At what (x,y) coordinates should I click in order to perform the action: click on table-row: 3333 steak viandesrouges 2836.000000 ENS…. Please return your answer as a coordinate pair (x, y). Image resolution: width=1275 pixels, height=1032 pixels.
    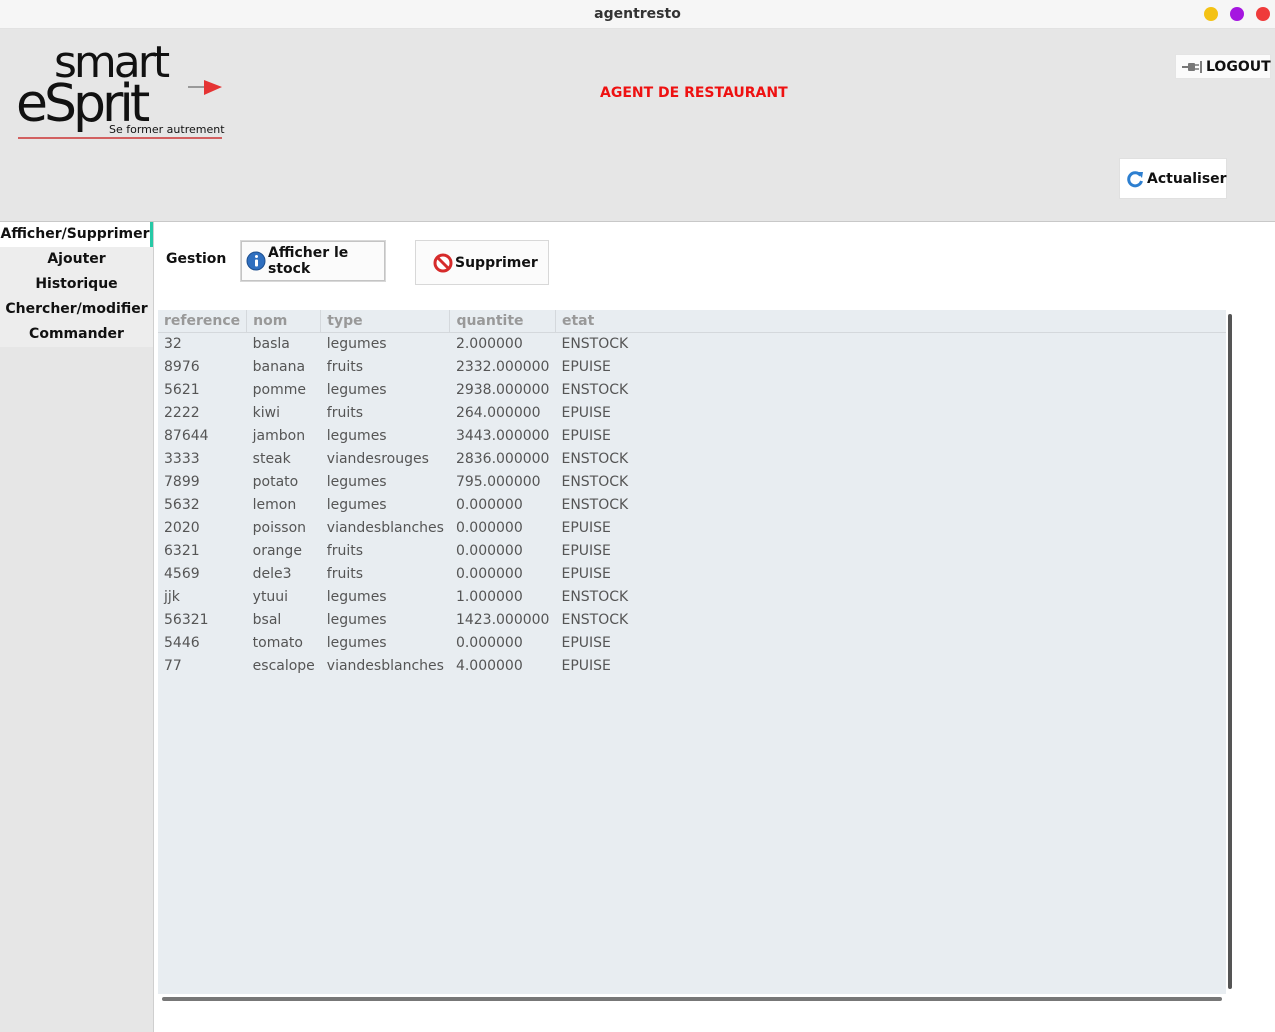
    Looking at the image, I should click on (396, 458).